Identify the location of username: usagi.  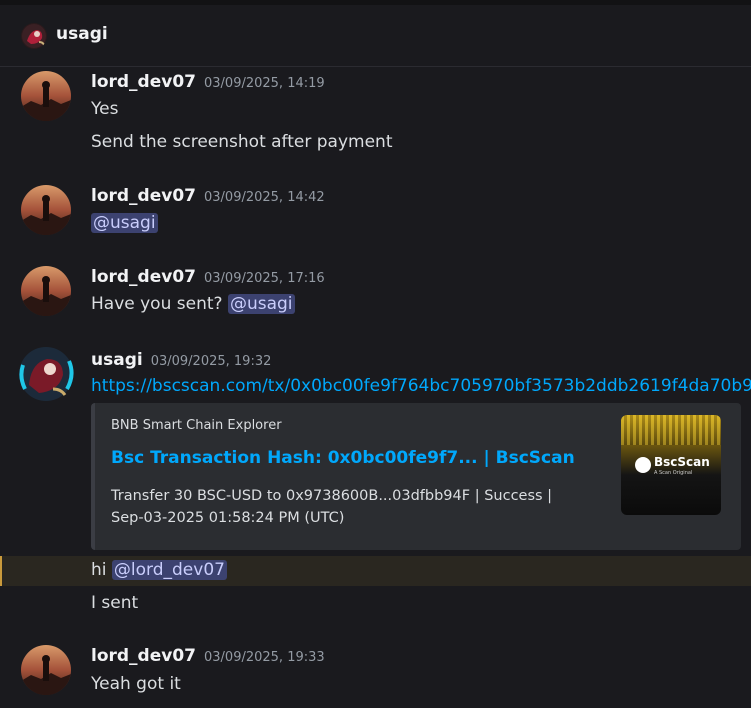
(117, 360).